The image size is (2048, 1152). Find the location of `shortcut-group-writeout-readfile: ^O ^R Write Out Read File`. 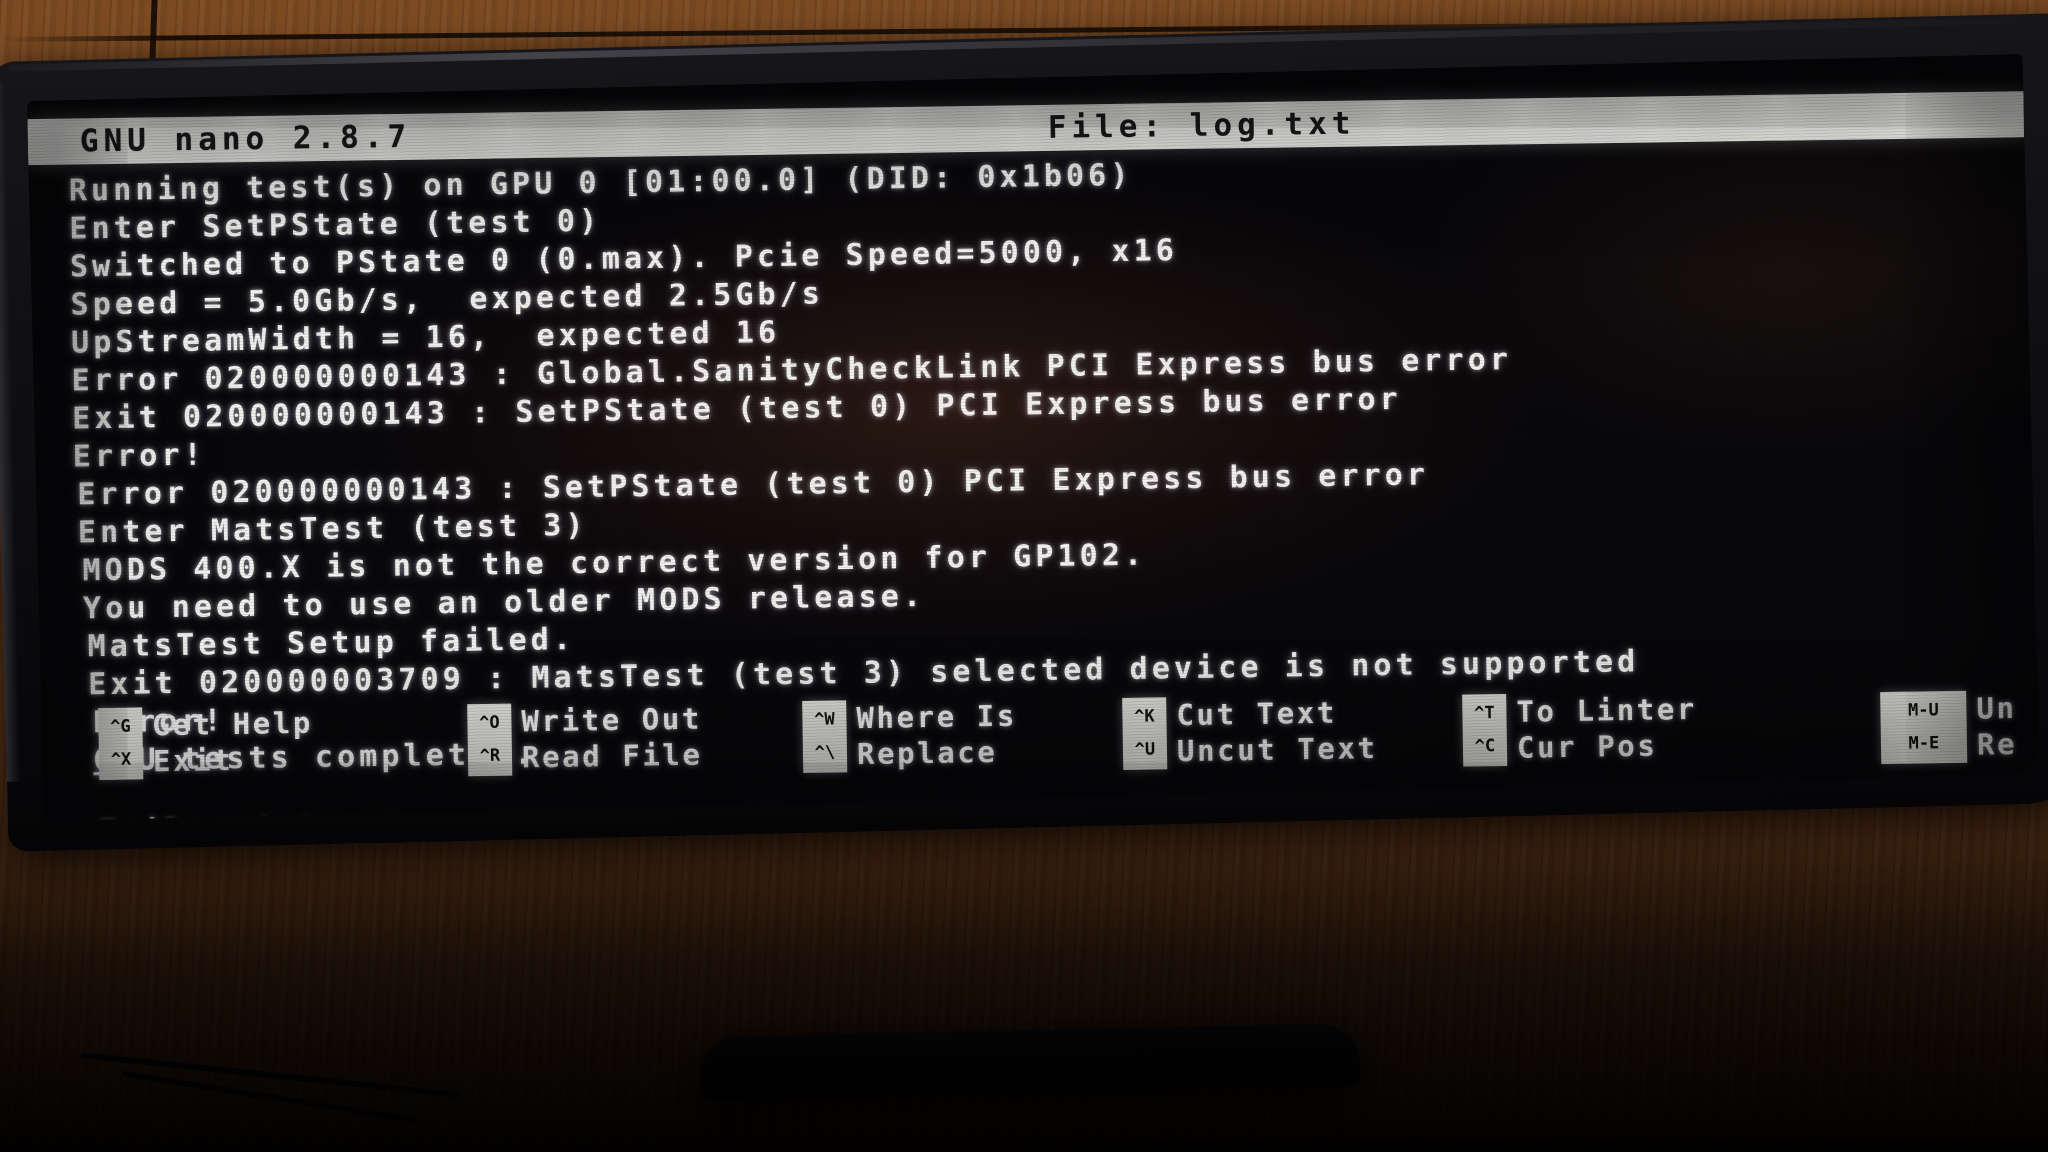

shortcut-group-writeout-readfile: ^O ^R Write Out Read File is located at coordinates (585, 739).